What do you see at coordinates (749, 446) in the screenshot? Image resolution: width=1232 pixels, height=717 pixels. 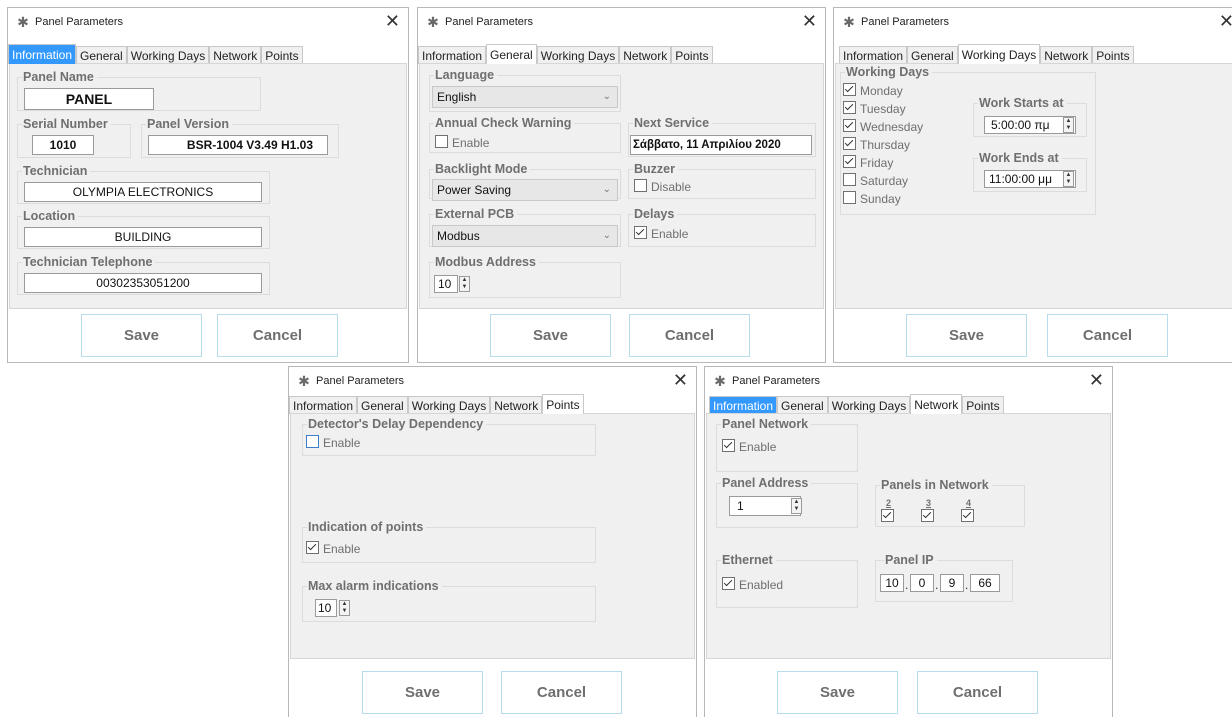 I see `panel-network-checkbox: Enable` at bounding box center [749, 446].